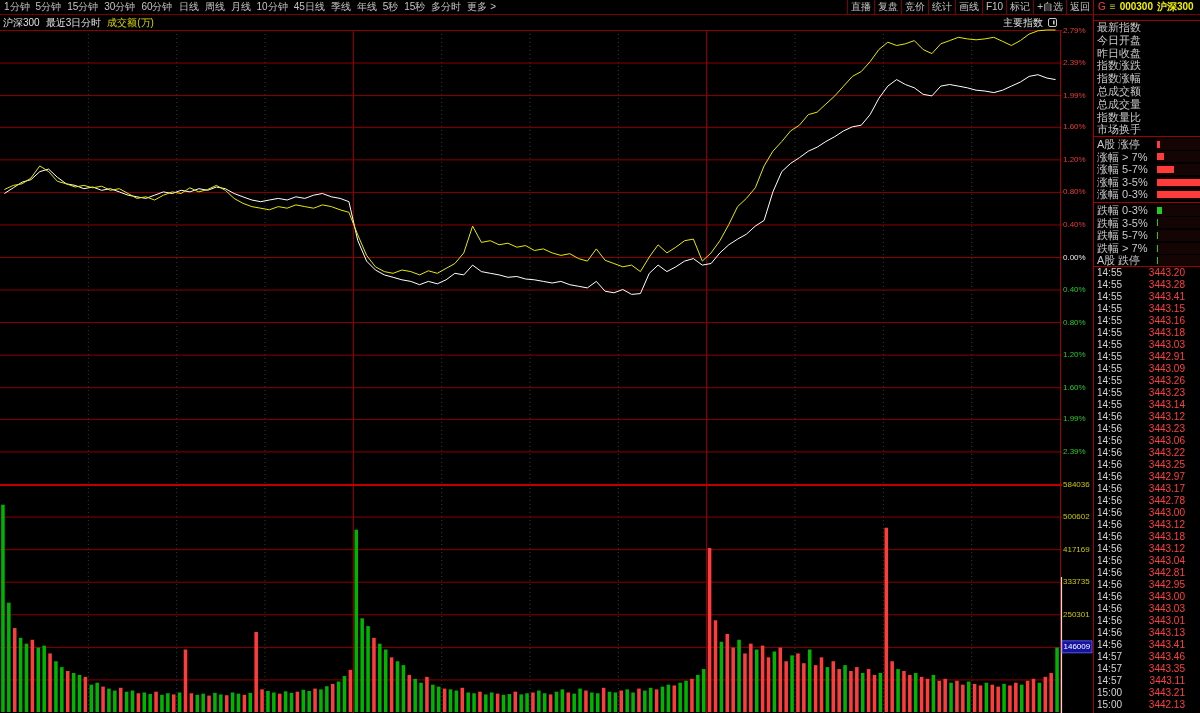 This screenshot has width=1200, height=713. Describe the element at coordinates (1074, 387) in the screenshot. I see `axis-label: 1.60%` at that location.